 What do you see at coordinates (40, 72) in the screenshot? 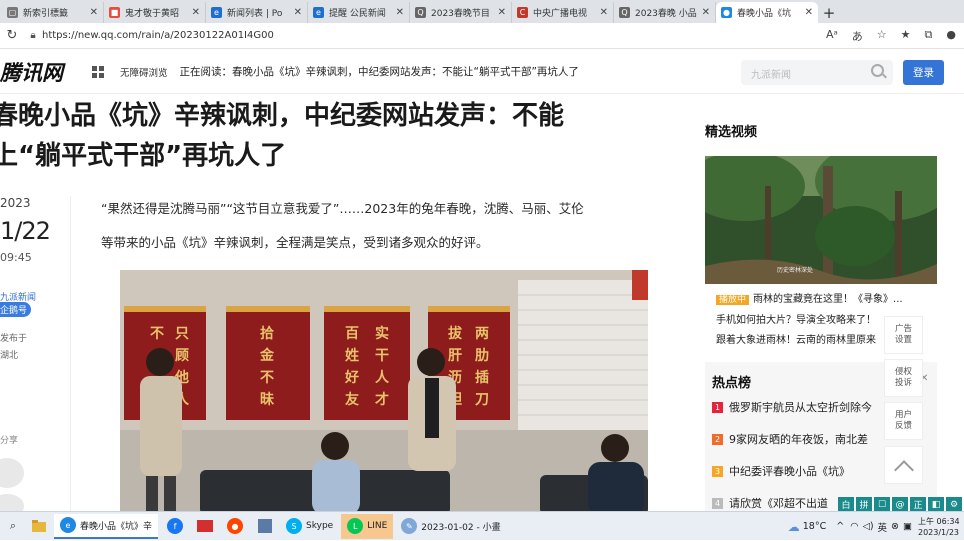
I see `site-logo: 腾讯网` at bounding box center [40, 72].